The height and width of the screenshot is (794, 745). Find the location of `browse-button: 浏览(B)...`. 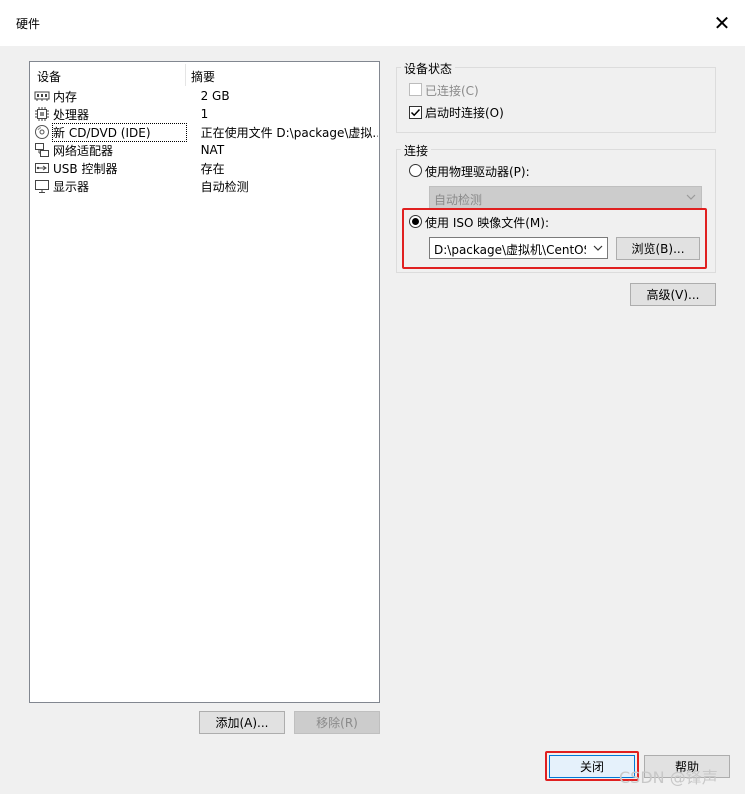

browse-button: 浏览(B)... is located at coordinates (658, 248).